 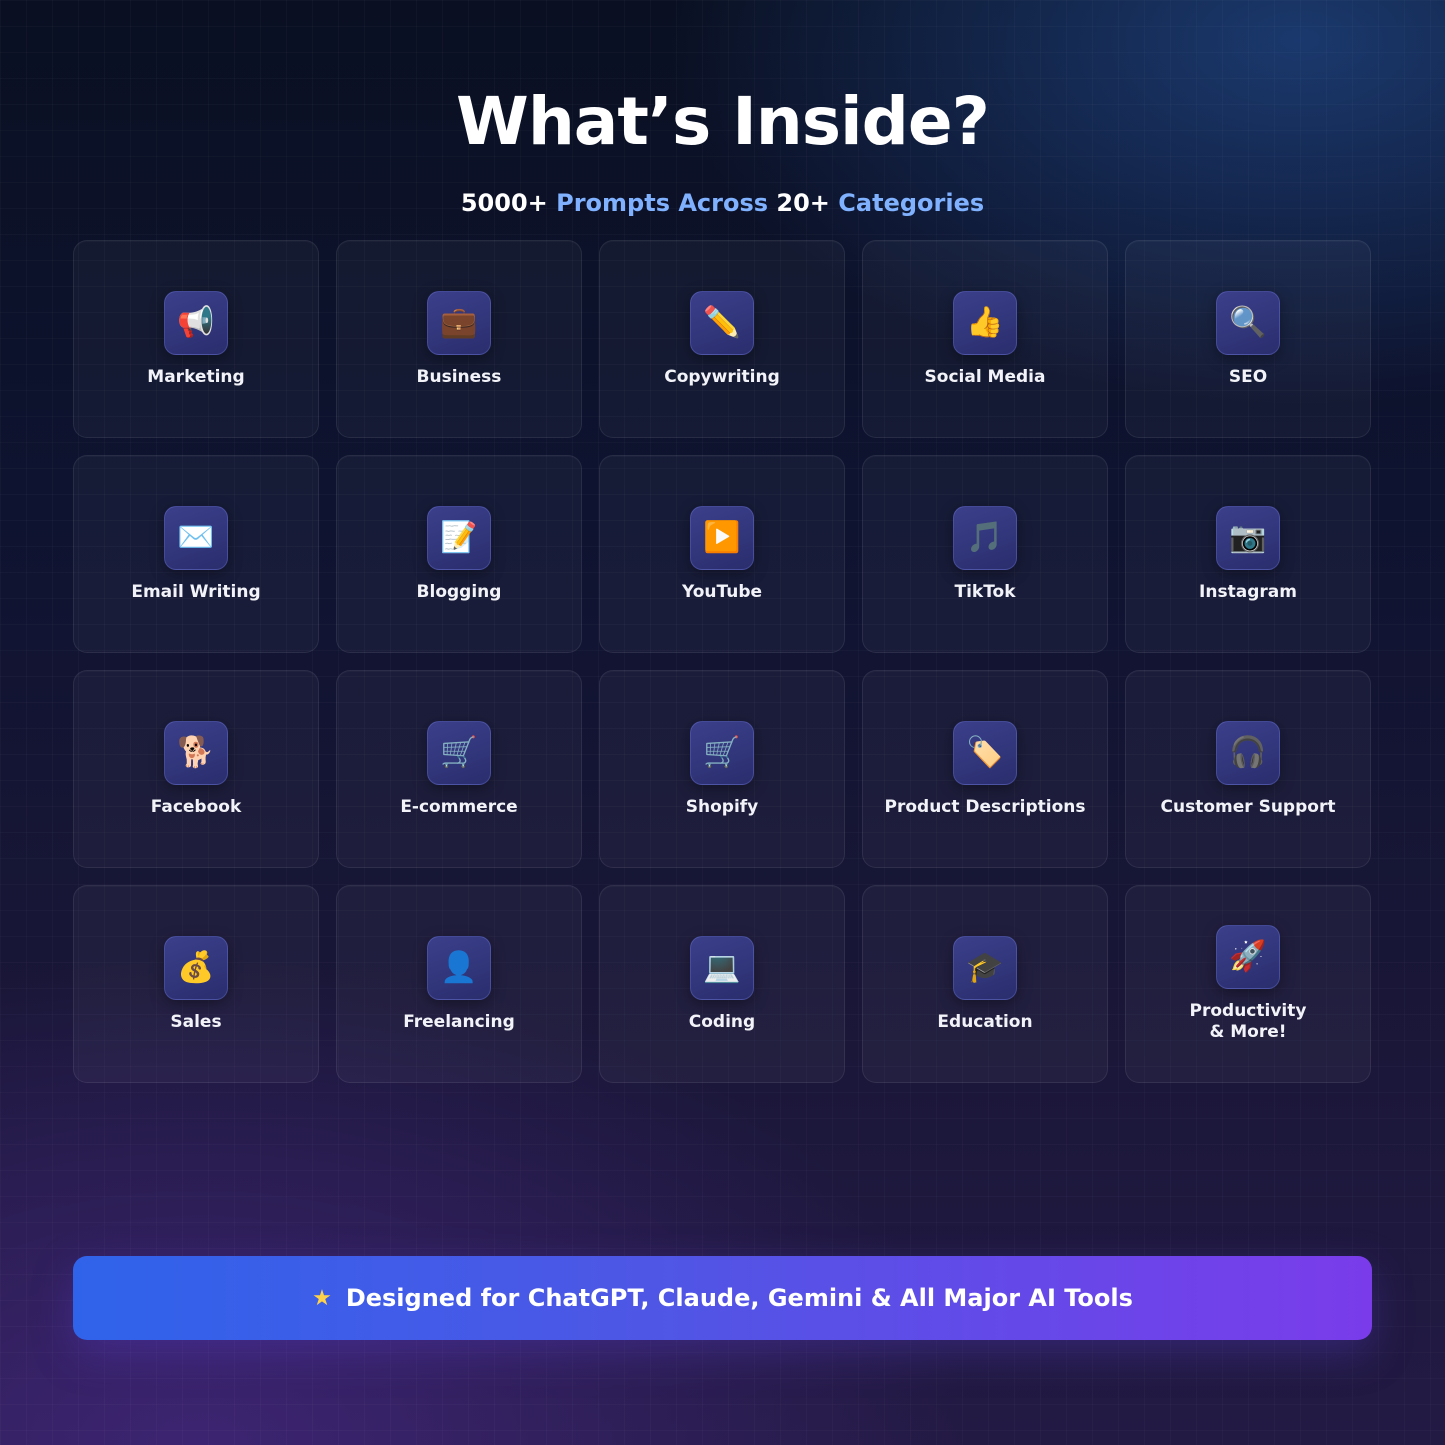 What do you see at coordinates (722, 537) in the screenshot?
I see `play-button-icon: ▶️` at bounding box center [722, 537].